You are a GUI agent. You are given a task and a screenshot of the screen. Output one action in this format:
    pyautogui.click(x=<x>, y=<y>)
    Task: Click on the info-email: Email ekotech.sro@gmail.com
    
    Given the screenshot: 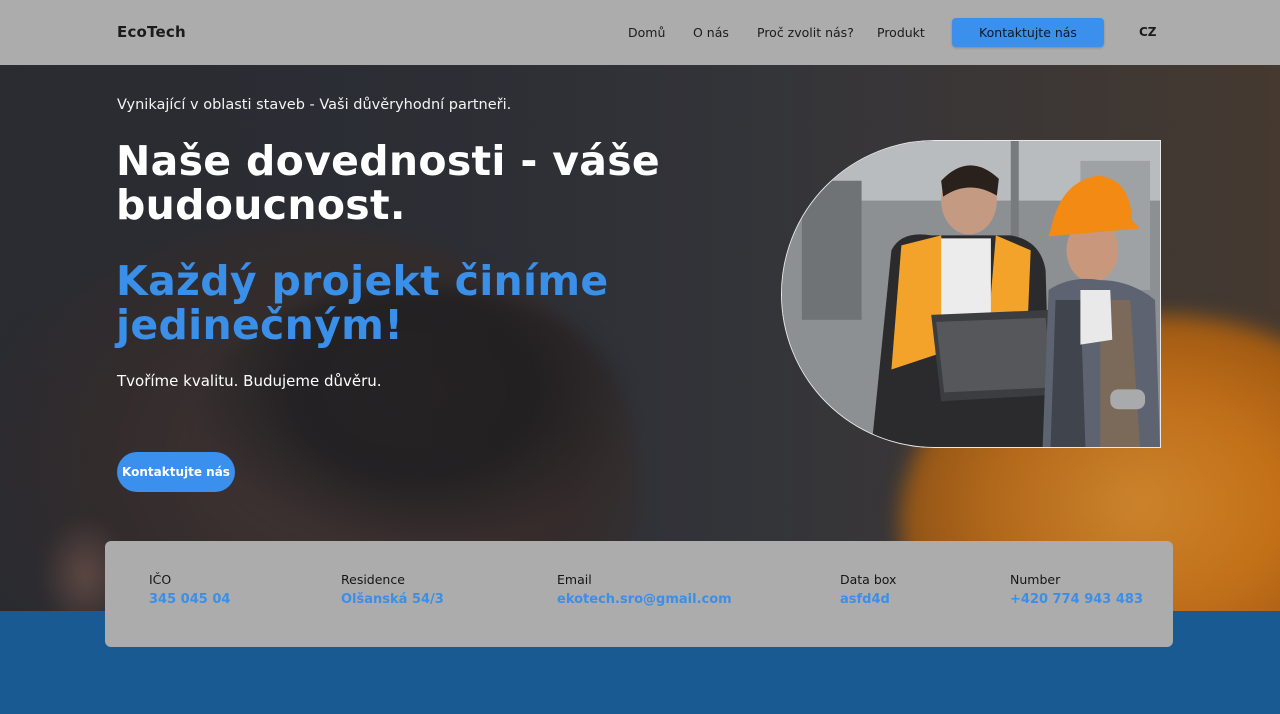 What is the action you would take?
    pyautogui.click(x=644, y=591)
    